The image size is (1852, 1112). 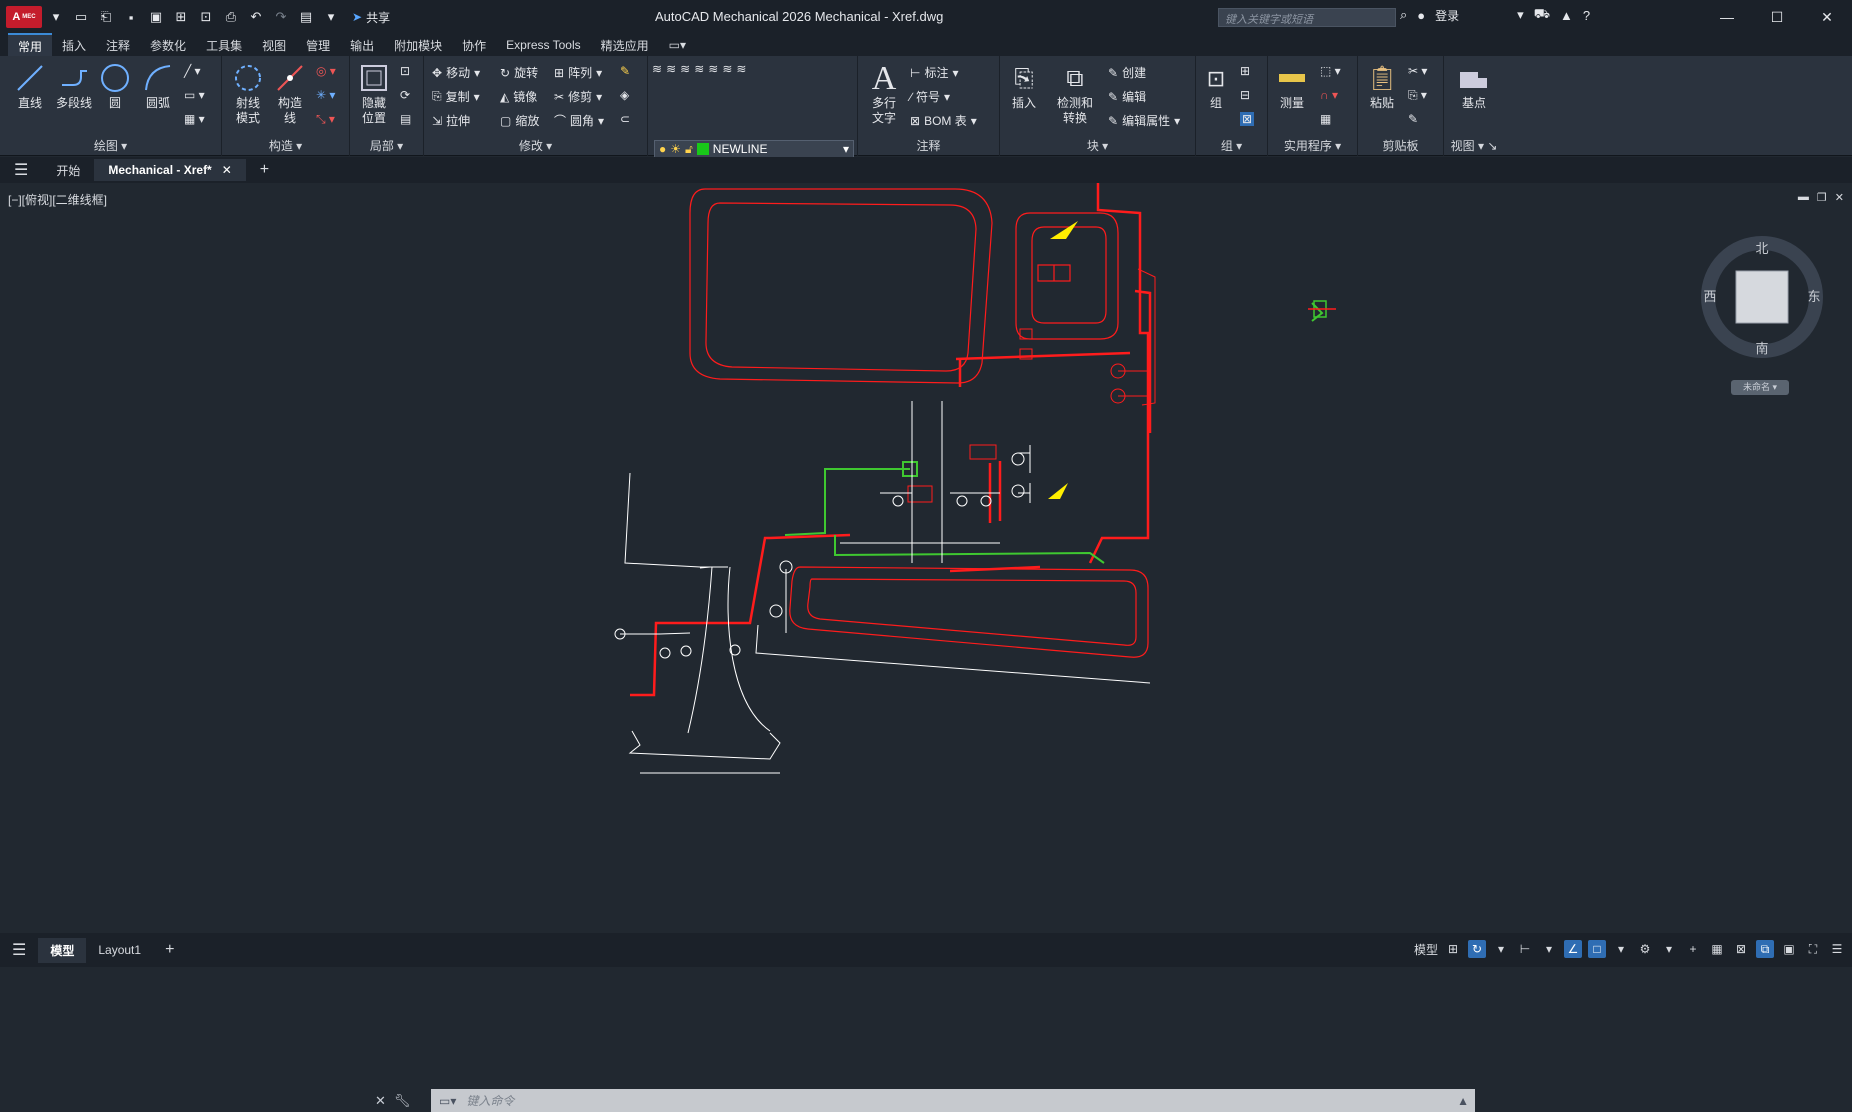 What do you see at coordinates (578, 72) in the screenshot?
I see `array-button: ⊞ 阵列 ▾` at bounding box center [578, 72].